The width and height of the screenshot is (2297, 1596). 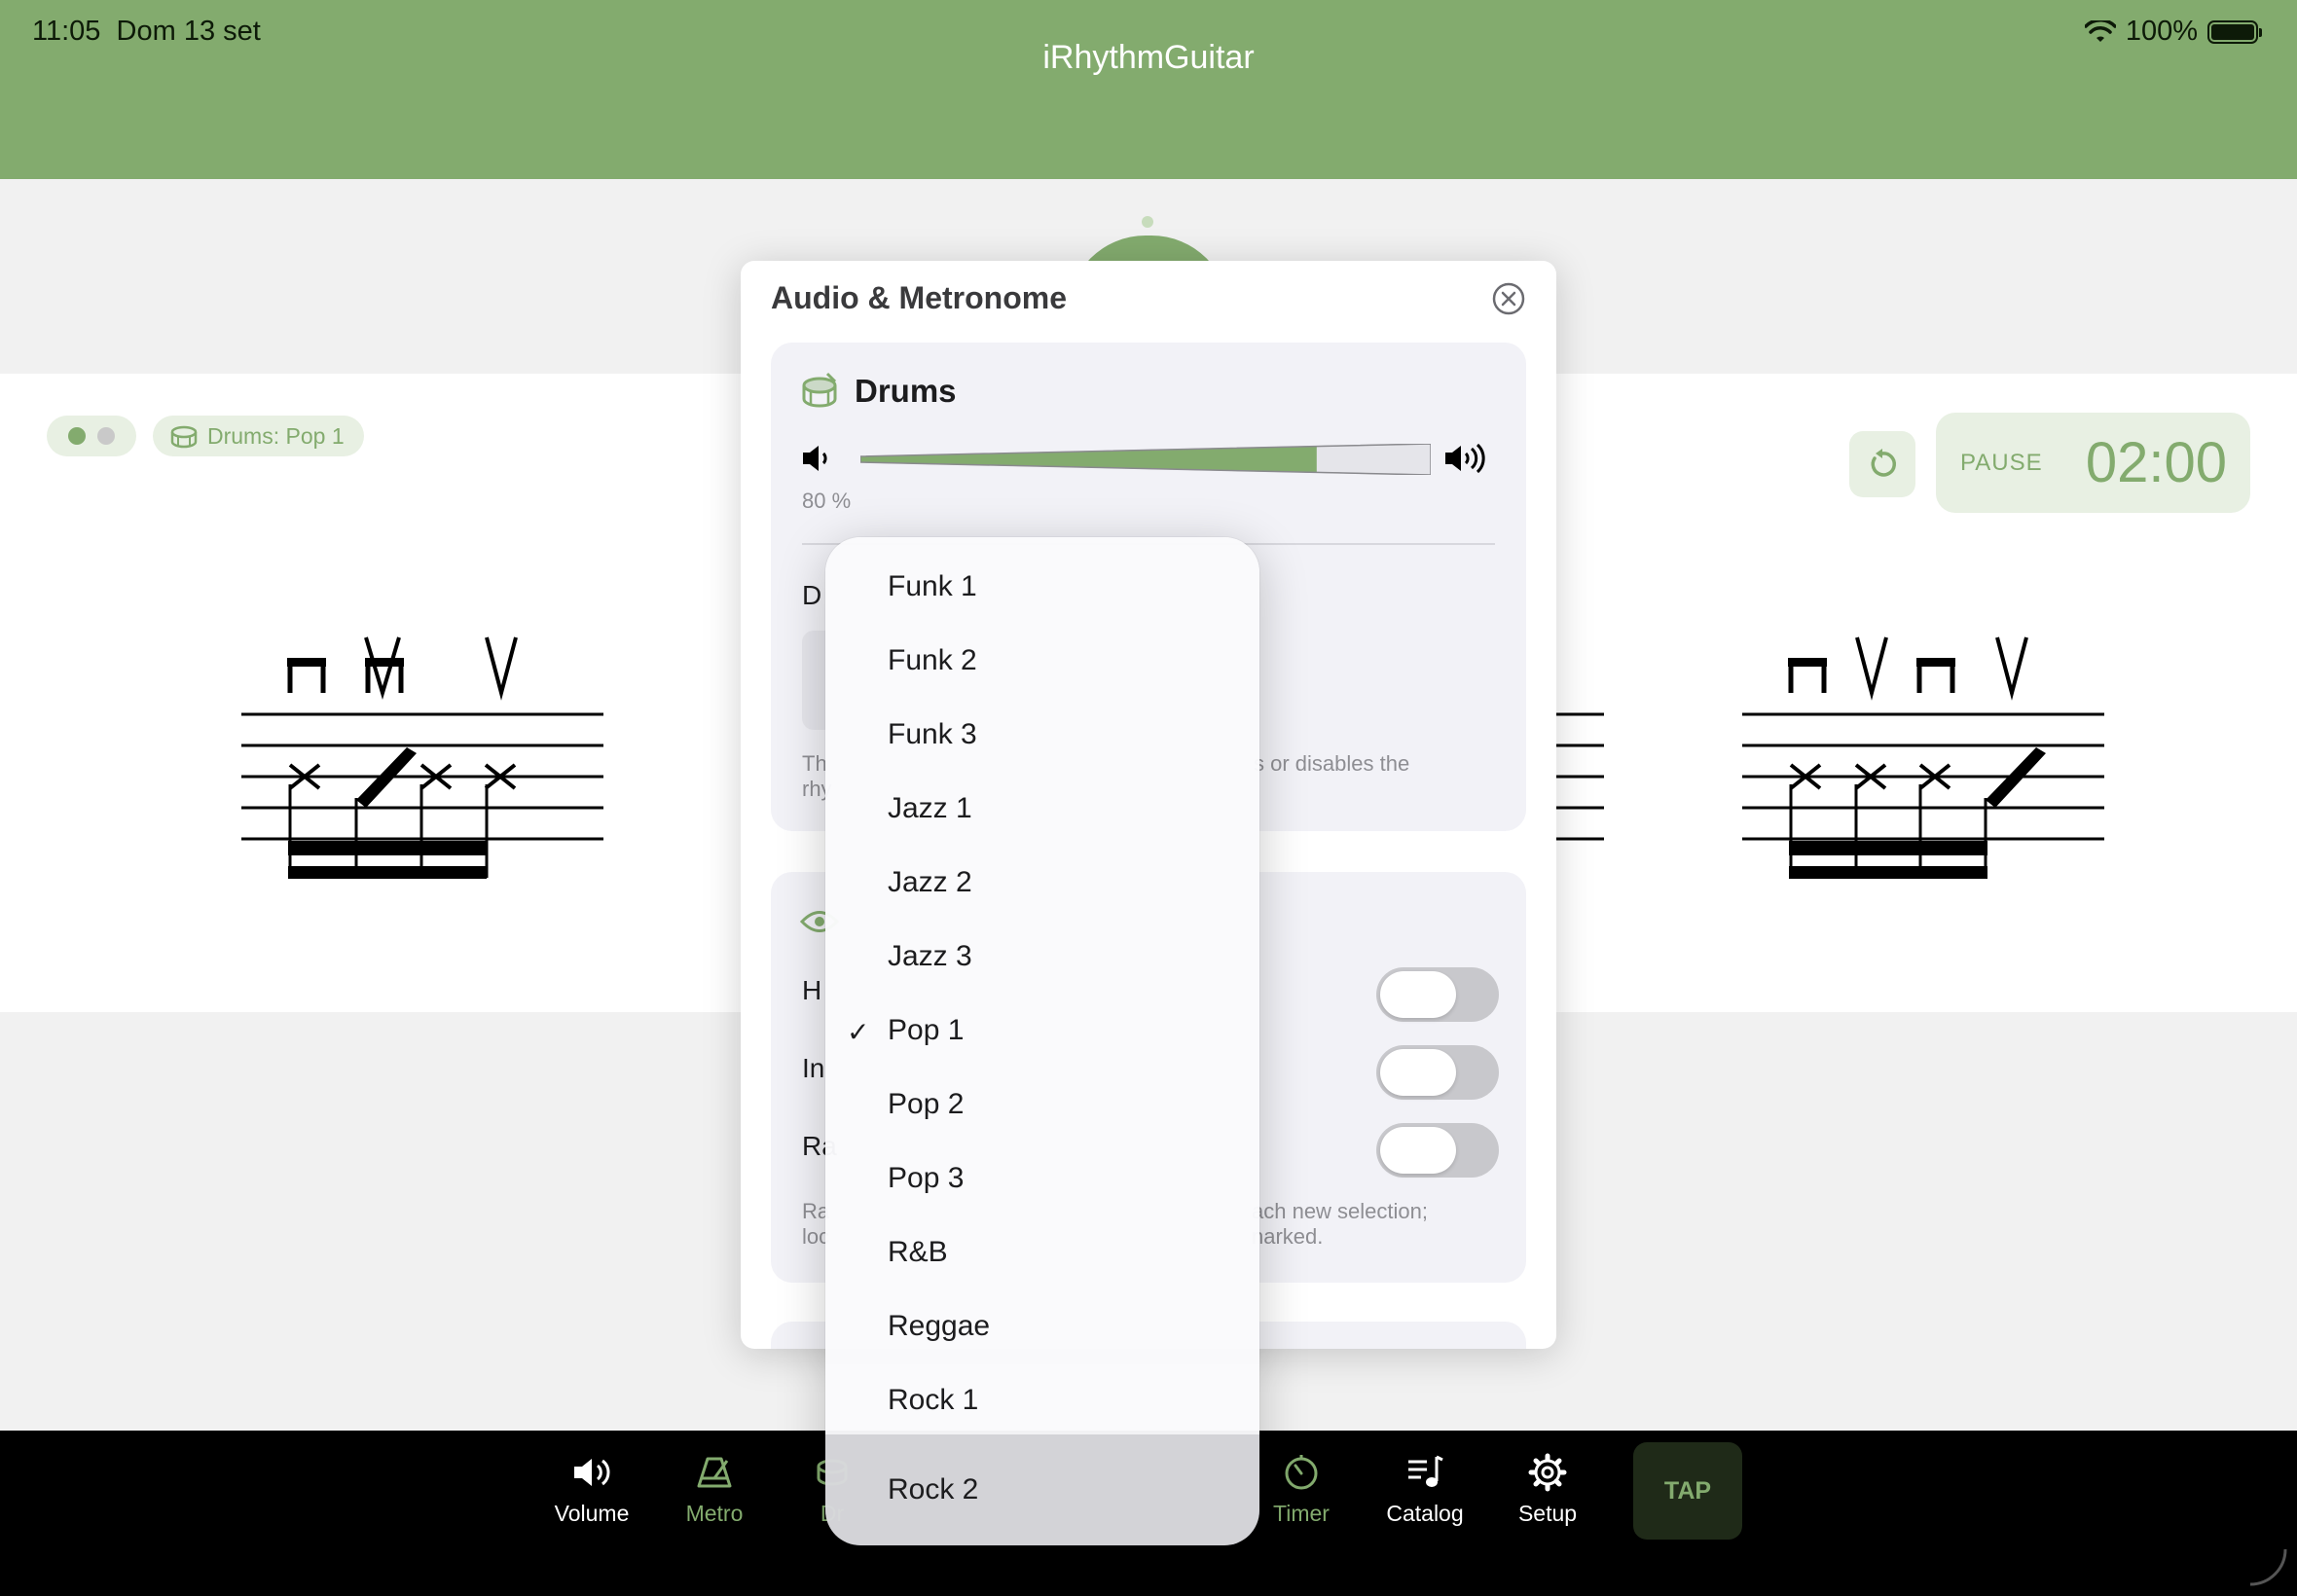 What do you see at coordinates (1042, 811) in the screenshot?
I see `menu-item: Jazz 1` at bounding box center [1042, 811].